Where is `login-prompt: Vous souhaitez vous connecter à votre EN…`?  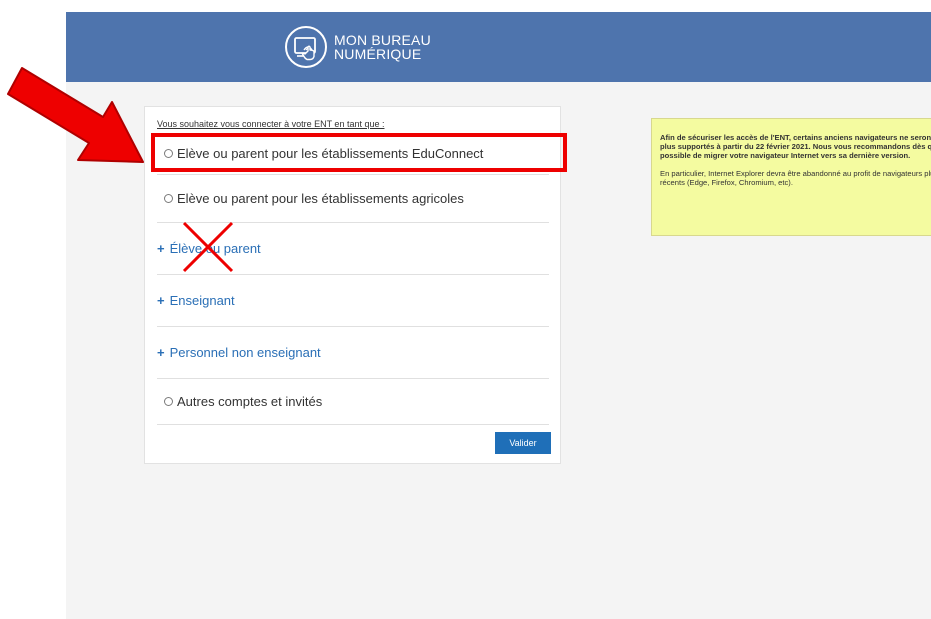
login-prompt: Vous souhaitez vous connecter à votre EN… is located at coordinates (271, 124).